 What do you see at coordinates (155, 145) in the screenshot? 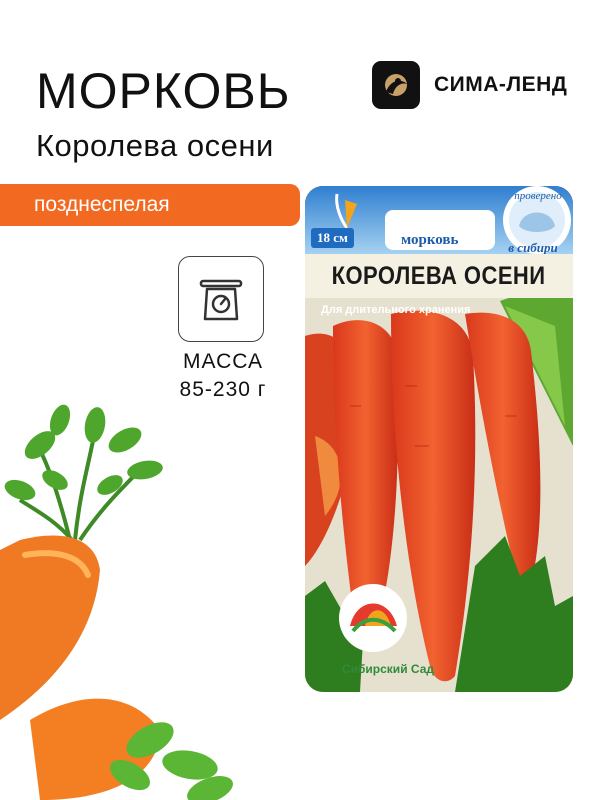
I see `product-subtitle: Королева осени` at bounding box center [155, 145].